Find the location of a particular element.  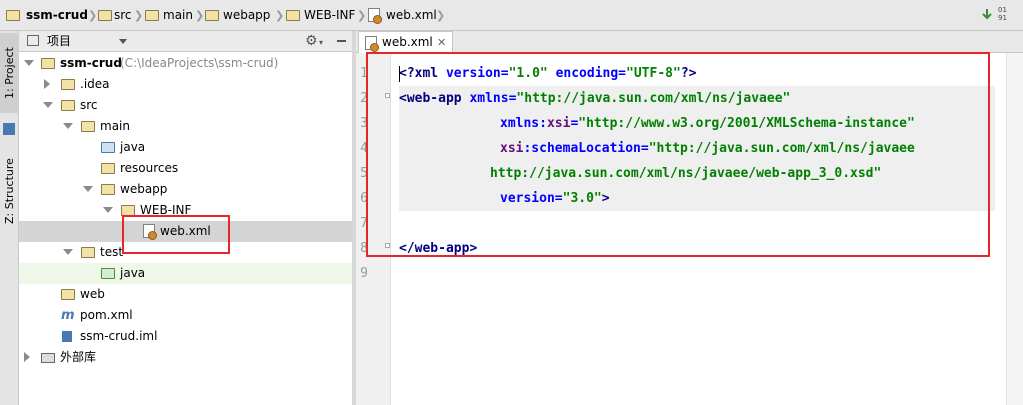

tool-window-strip: 1: Project Z: Structure is located at coordinates (9, 218).